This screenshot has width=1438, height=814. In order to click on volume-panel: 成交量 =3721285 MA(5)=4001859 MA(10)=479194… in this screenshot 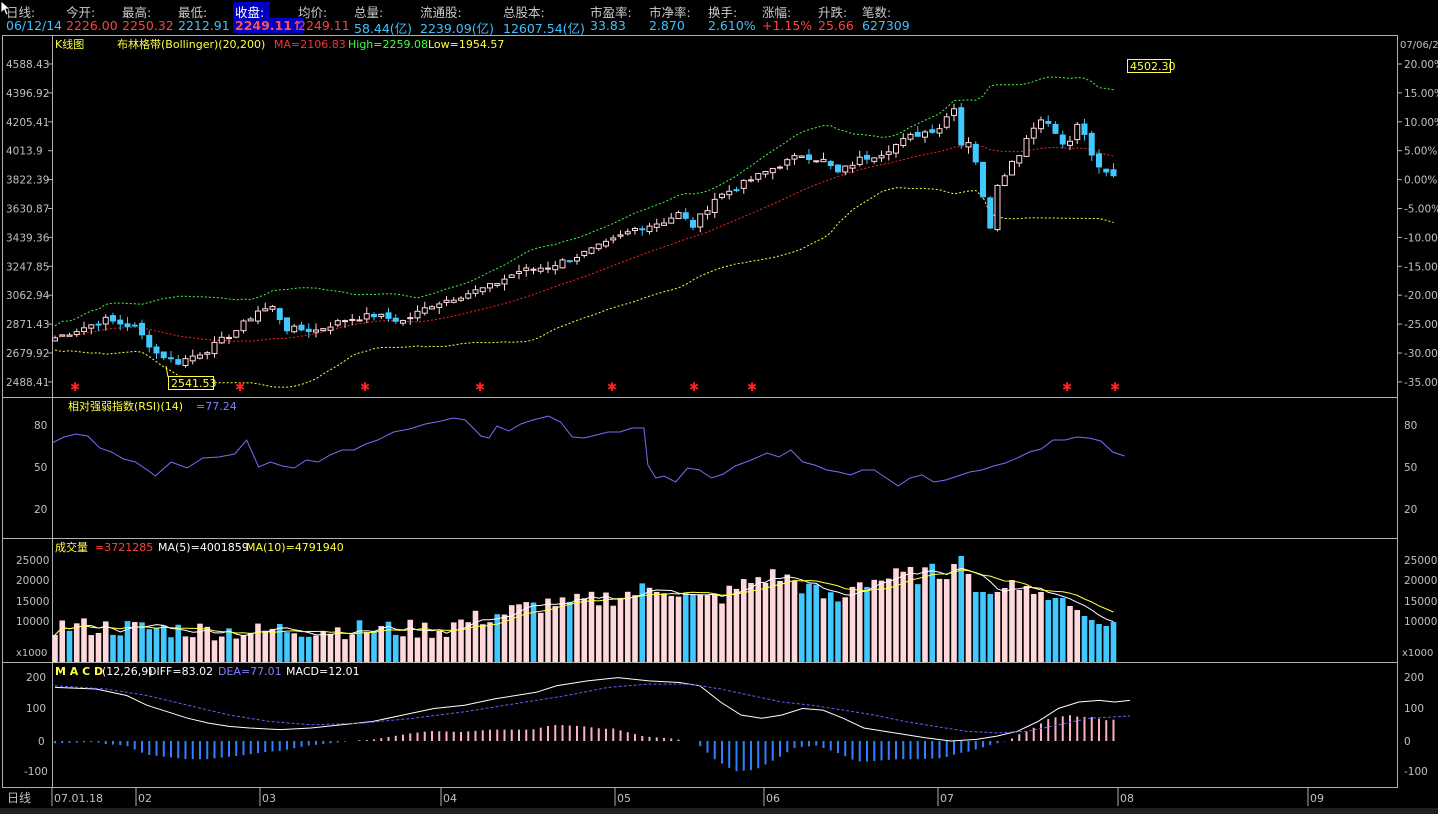, I will do `click(726, 601)`.